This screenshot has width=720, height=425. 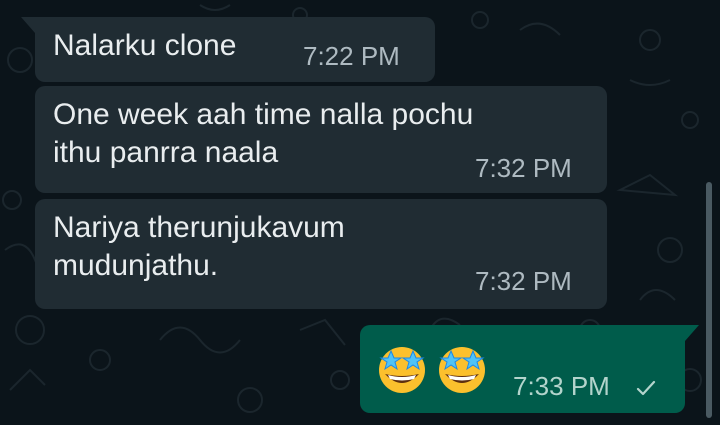 I want to click on message-timestamp: 7:33 PM, so click(x=561, y=386).